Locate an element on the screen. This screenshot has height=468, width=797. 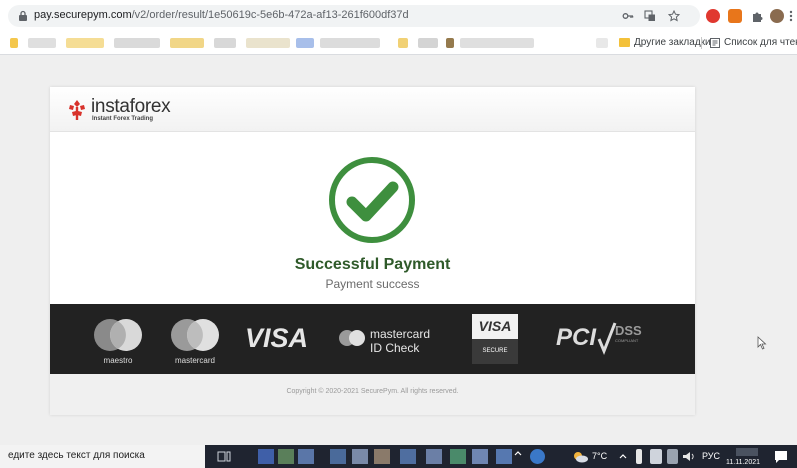
dss-label: DSS is located at coordinates (628, 330).